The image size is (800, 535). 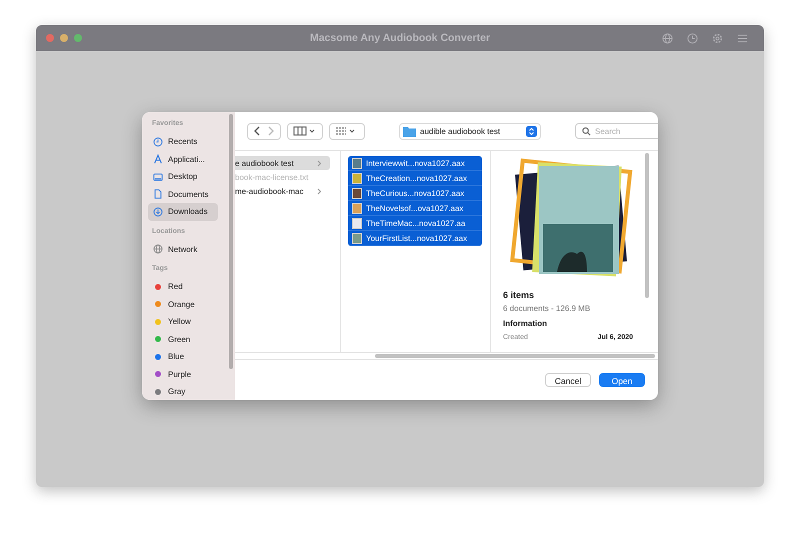 What do you see at coordinates (547, 308) in the screenshot?
I see `item-summary: 6 documents - 126.9 MB` at bounding box center [547, 308].